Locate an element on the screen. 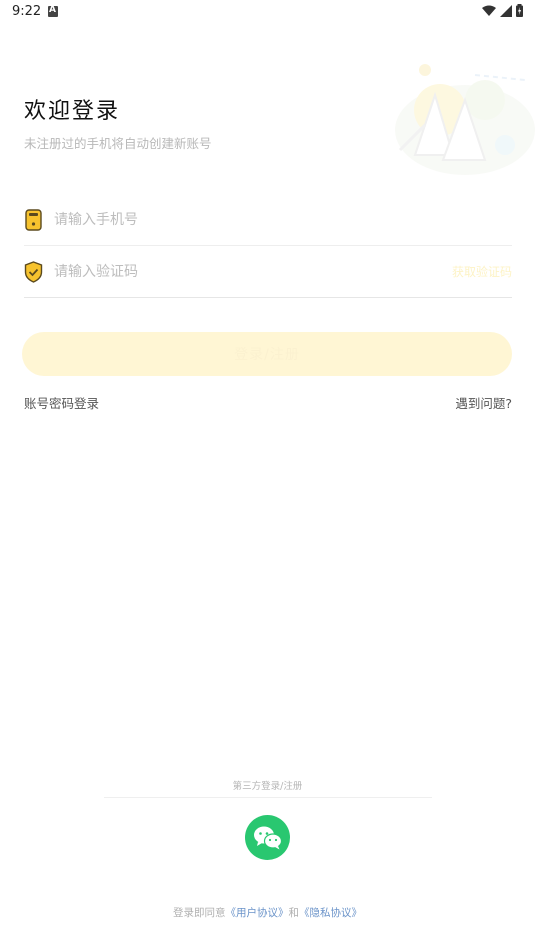  phone-input is located at coordinates (234, 220).